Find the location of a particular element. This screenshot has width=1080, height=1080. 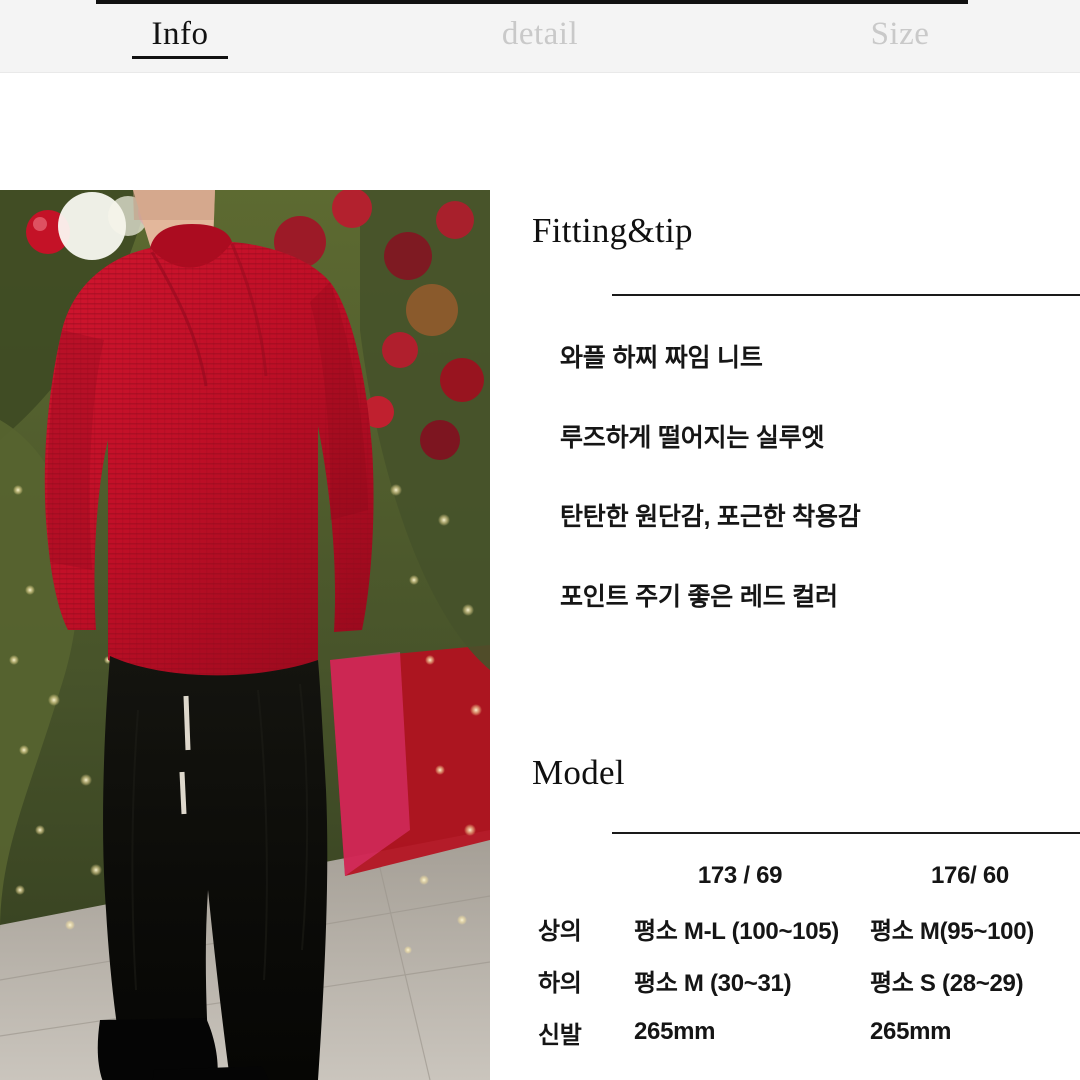

row-value-b-top: 평소 M(95~100) is located at coordinates (952, 931).